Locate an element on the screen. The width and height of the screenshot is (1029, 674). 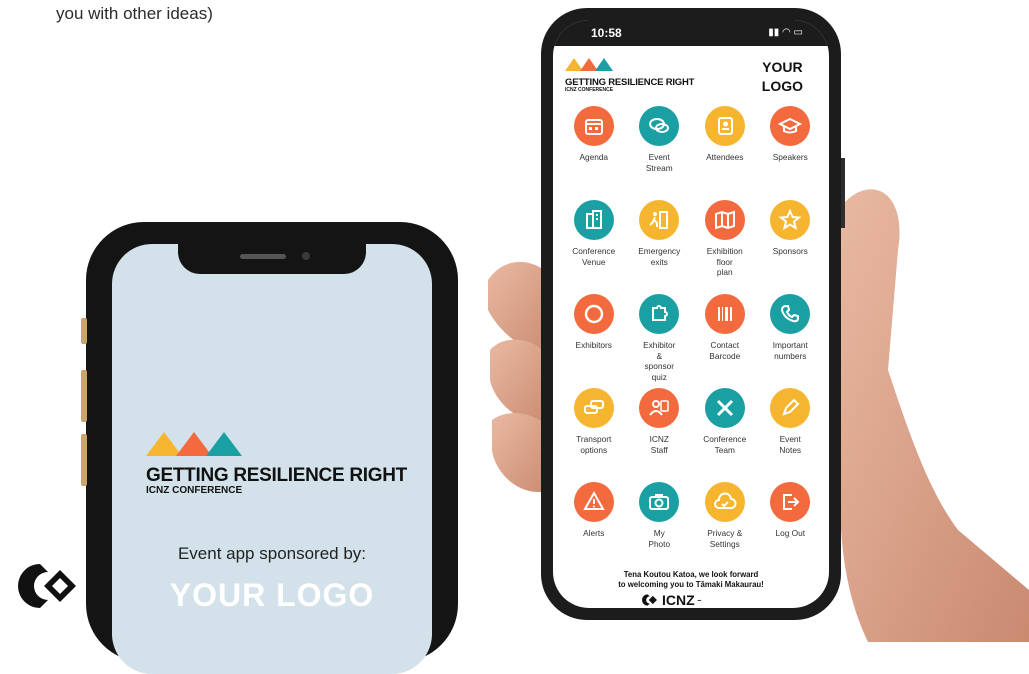
your-logo-placeholder: YOUR LOGO is located at coordinates (782, 77).